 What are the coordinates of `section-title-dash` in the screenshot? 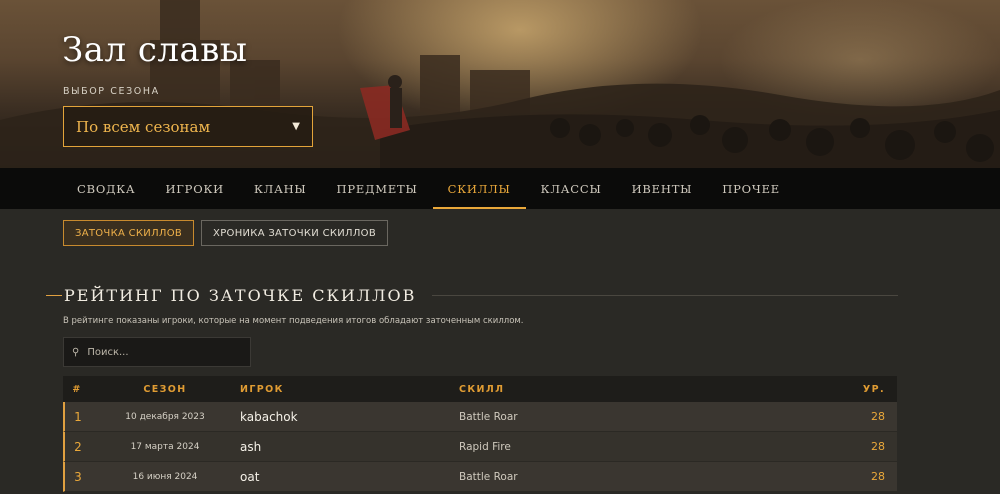 It's located at (54, 295).